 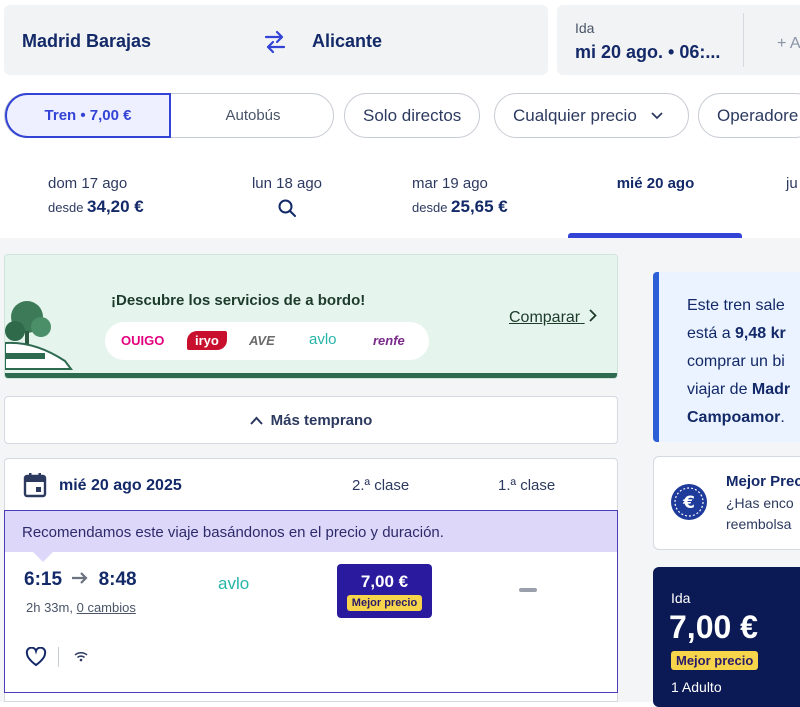 What do you see at coordinates (788, 44) in the screenshot?
I see `add-return-button: + A` at bounding box center [788, 44].